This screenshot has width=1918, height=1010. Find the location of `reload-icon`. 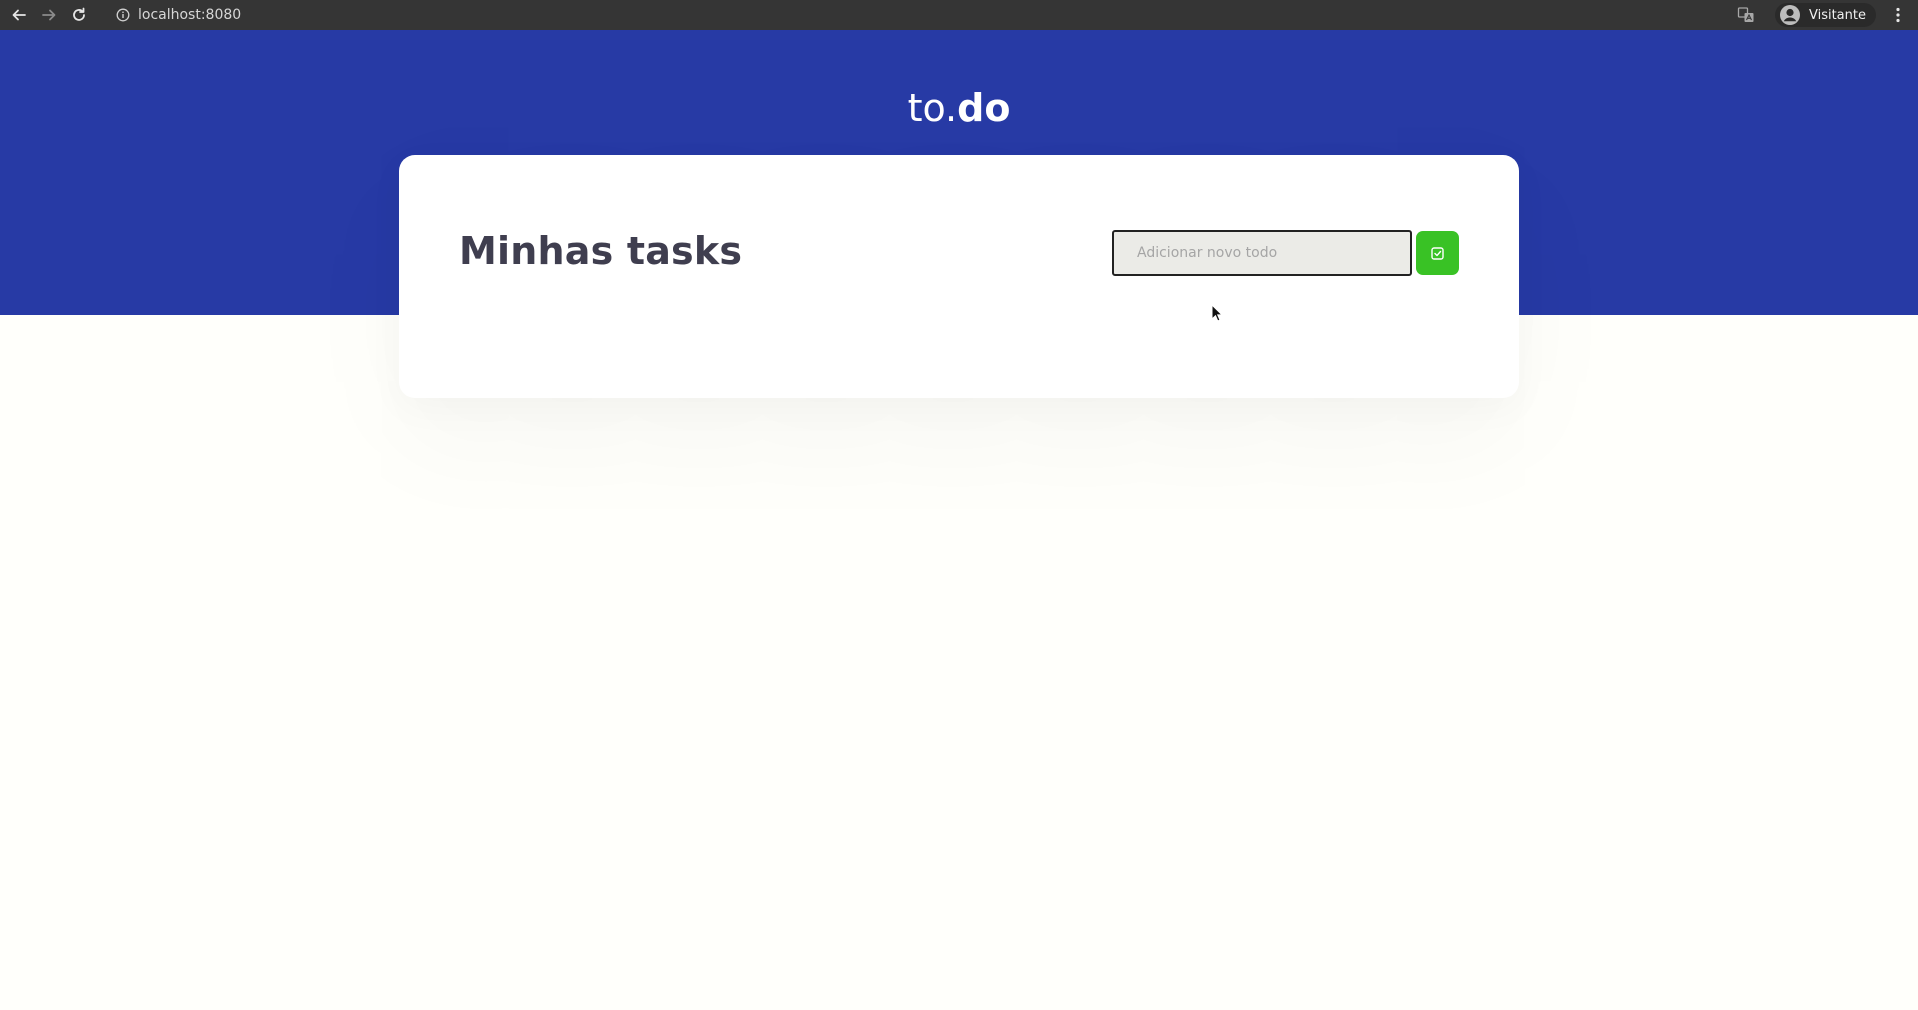

reload-icon is located at coordinates (79, 15).